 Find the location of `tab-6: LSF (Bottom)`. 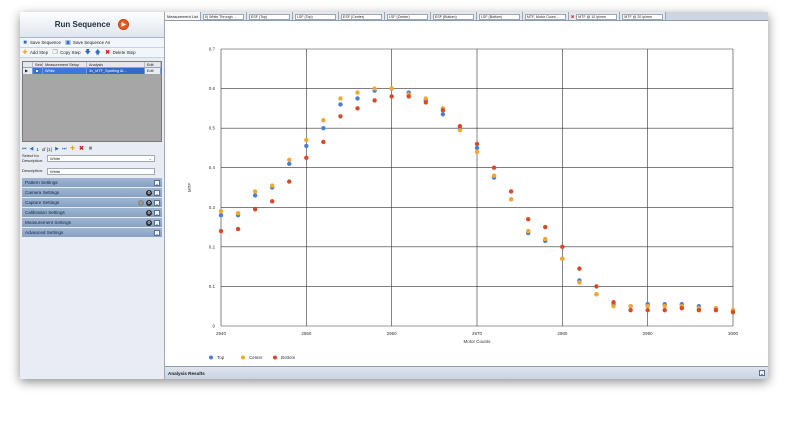

tab-6: LSF (Bottom) is located at coordinates (499, 16).